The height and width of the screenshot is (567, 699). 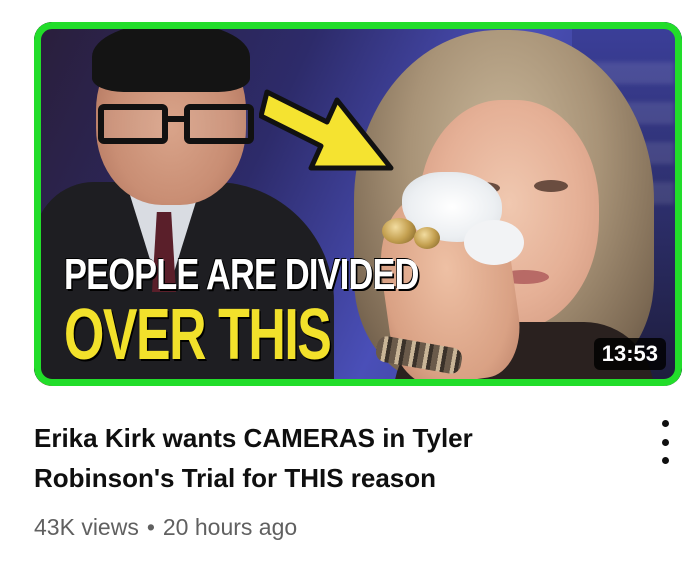 I want to click on watch-progress-fill, so click(x=66, y=383).